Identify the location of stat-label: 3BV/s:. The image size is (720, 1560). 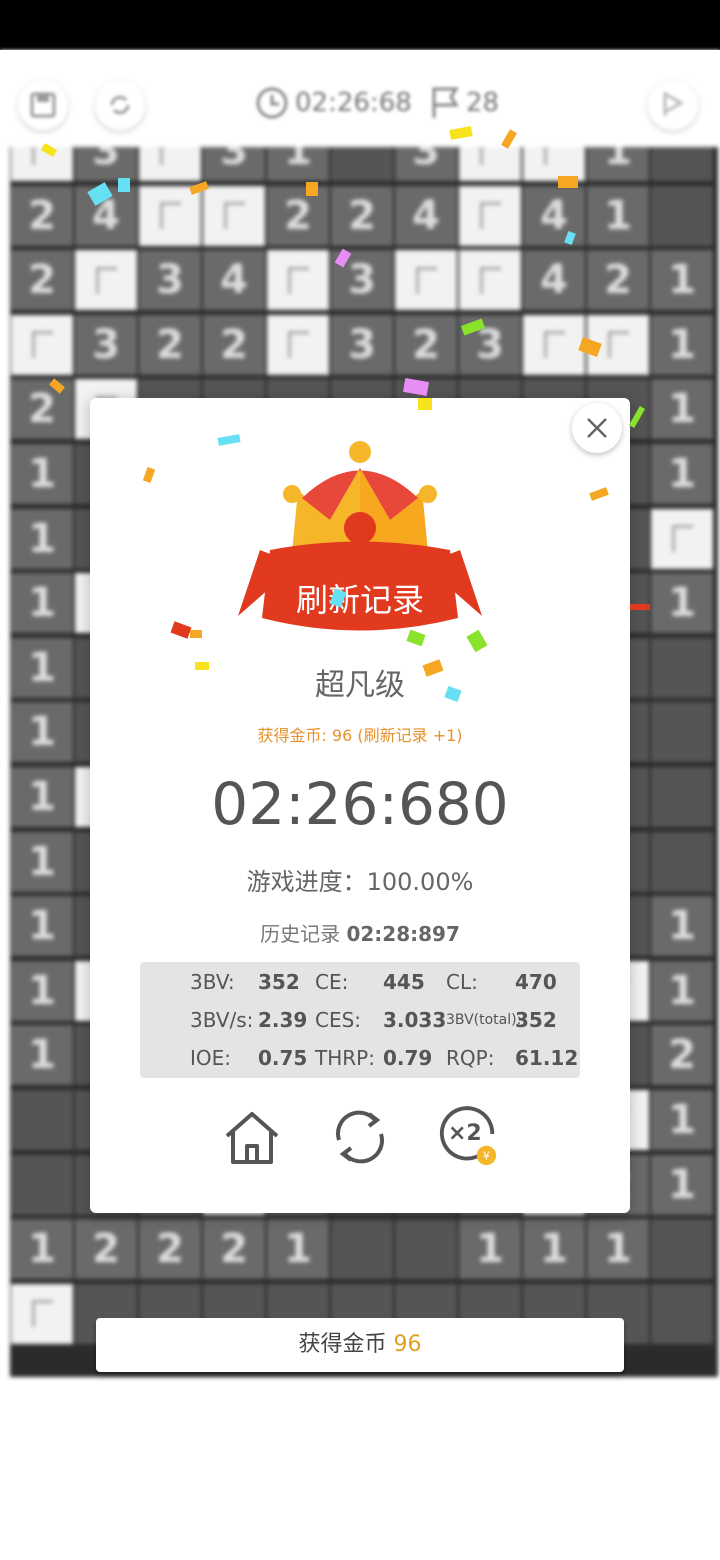
(222, 1020).